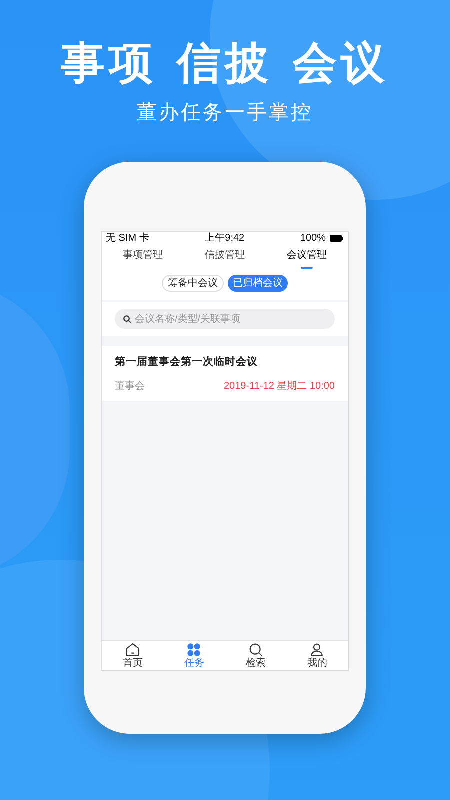  Describe the element at coordinates (225, 373) in the screenshot. I see `meeting-card: 第一届董事会第一次临时会议 董事会 2019-11-12 星期二 10:00` at that location.